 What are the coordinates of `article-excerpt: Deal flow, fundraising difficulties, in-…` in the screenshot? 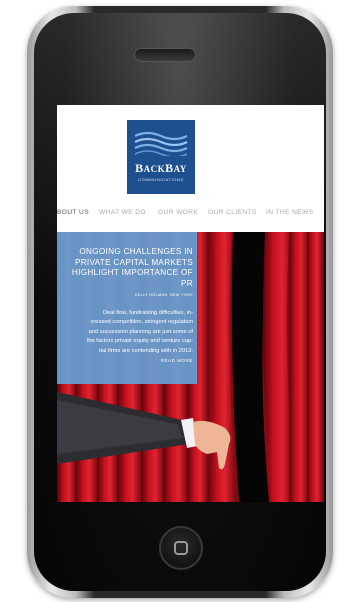 It's located at (139, 332).